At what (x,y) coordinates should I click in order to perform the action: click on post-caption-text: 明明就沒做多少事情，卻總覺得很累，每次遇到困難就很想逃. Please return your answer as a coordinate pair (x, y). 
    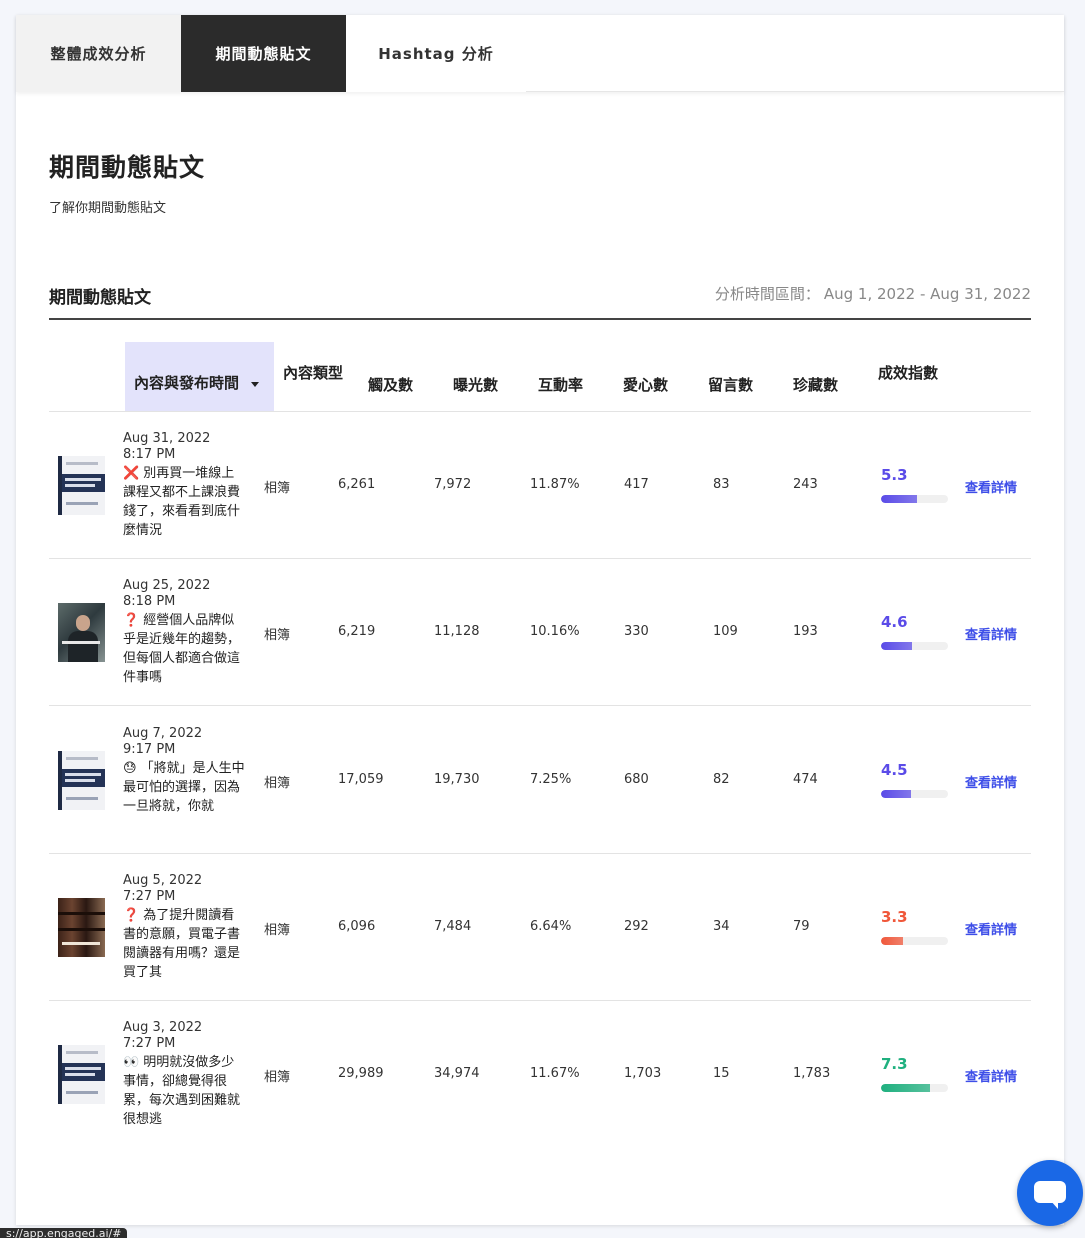
    Looking at the image, I should click on (182, 1091).